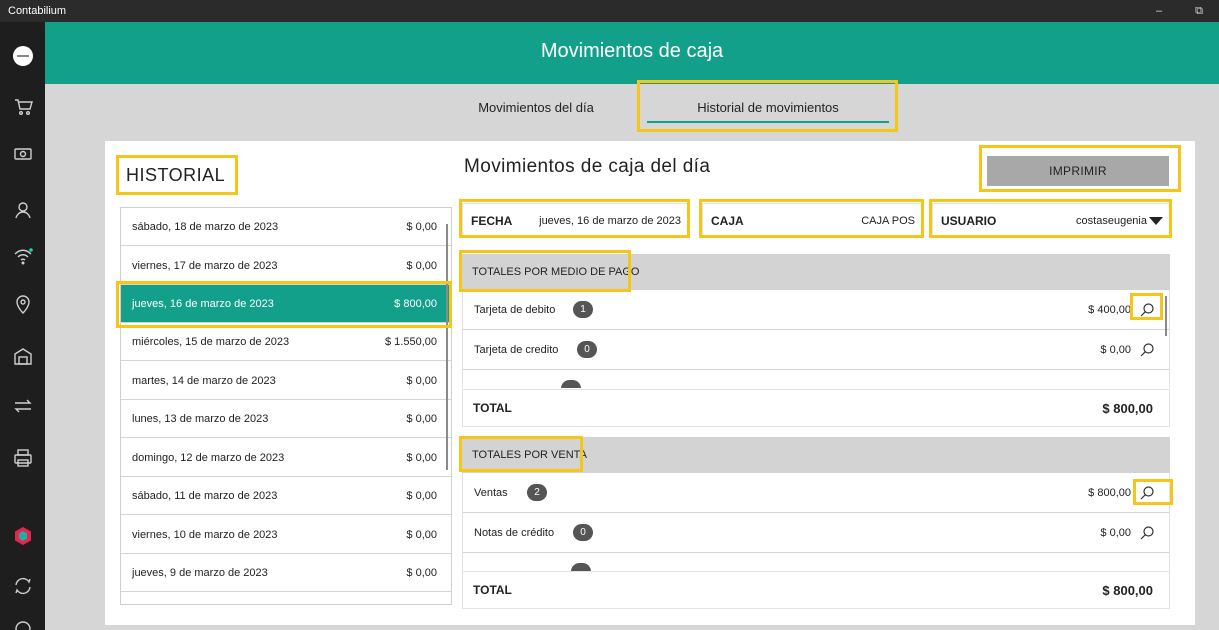 Image resolution: width=1219 pixels, height=630 pixels. I want to click on tab-movimientos-del-dia: Movimientos del día, so click(536, 107).